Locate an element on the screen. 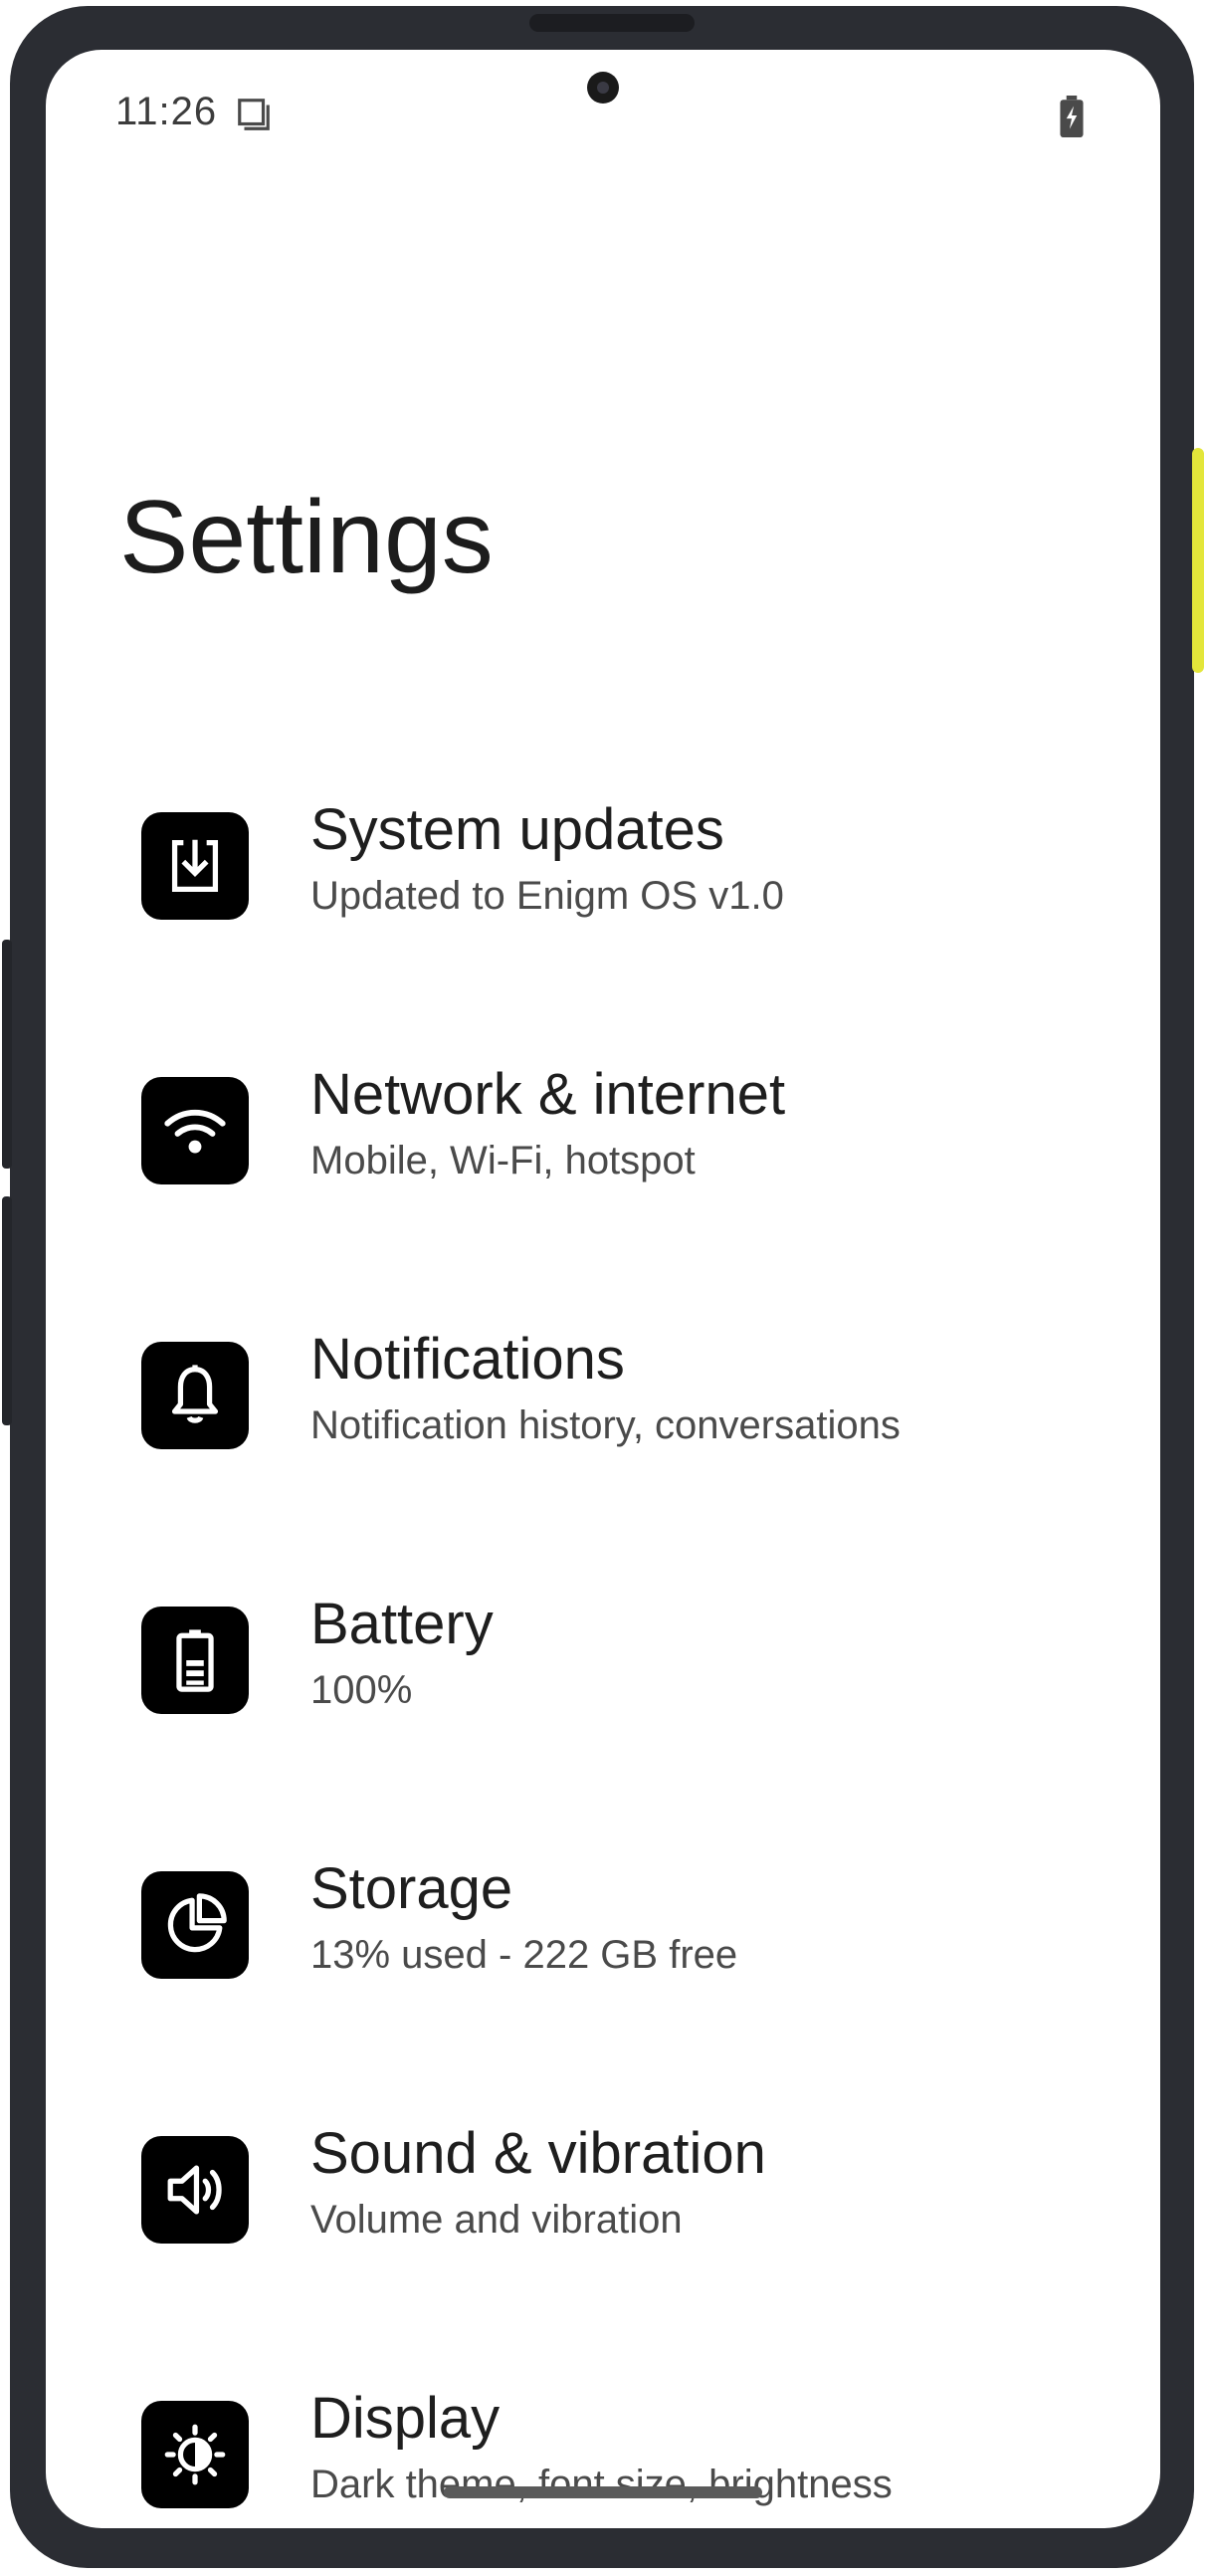 This screenshot has width=1206, height=2576. settings-item-summary: Notification history, conversations is located at coordinates (606, 1425).